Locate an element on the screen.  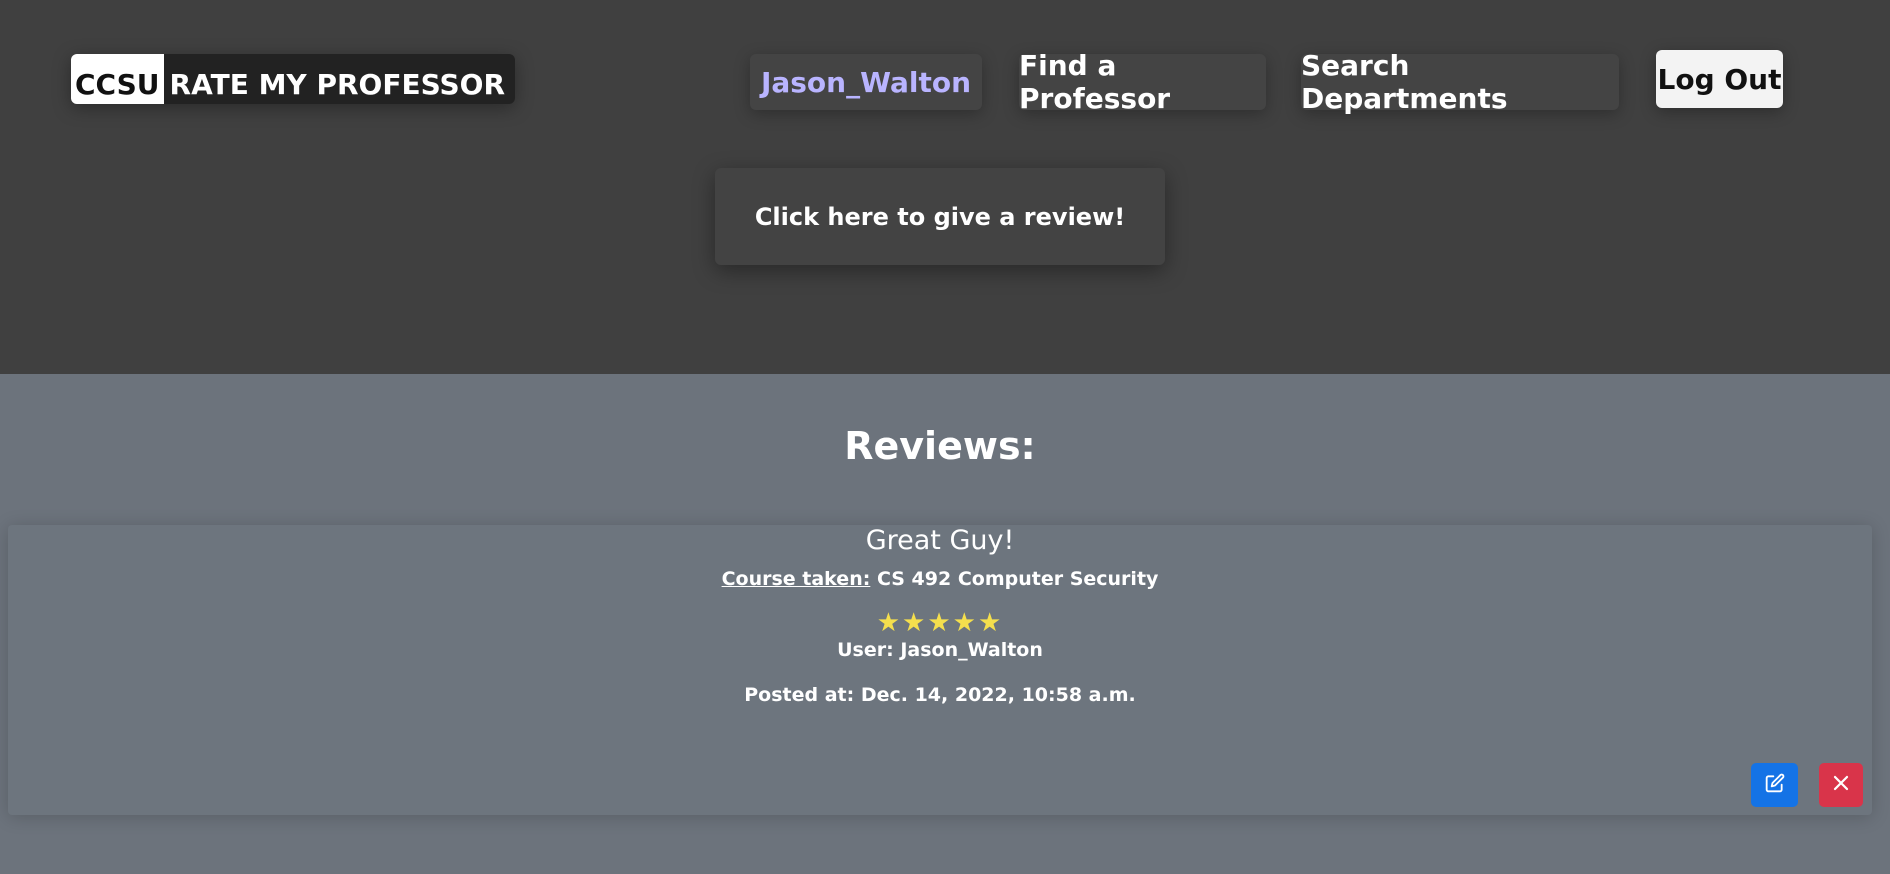
site-logo: CCSU RATE MY PROFESSOR is located at coordinates (293, 79).